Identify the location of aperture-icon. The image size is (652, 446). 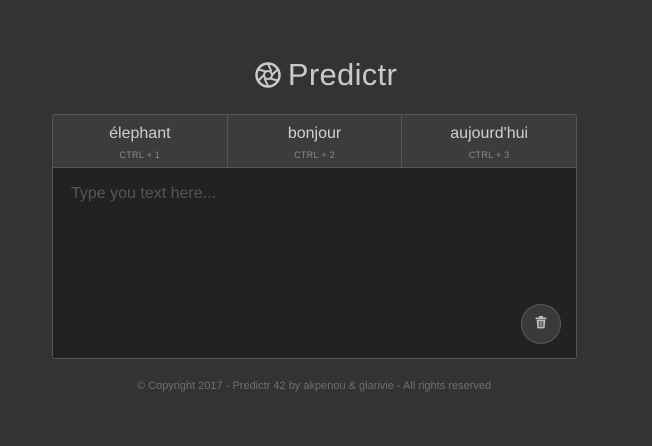
(268, 75).